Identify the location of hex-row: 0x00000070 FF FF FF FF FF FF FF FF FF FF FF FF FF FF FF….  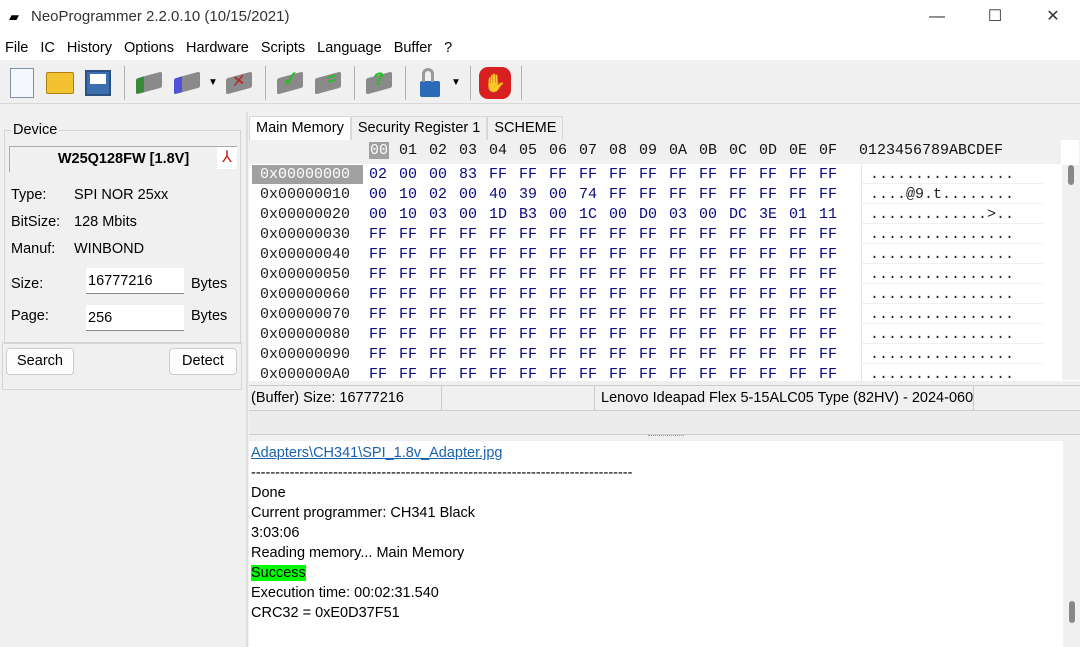
(655, 315).